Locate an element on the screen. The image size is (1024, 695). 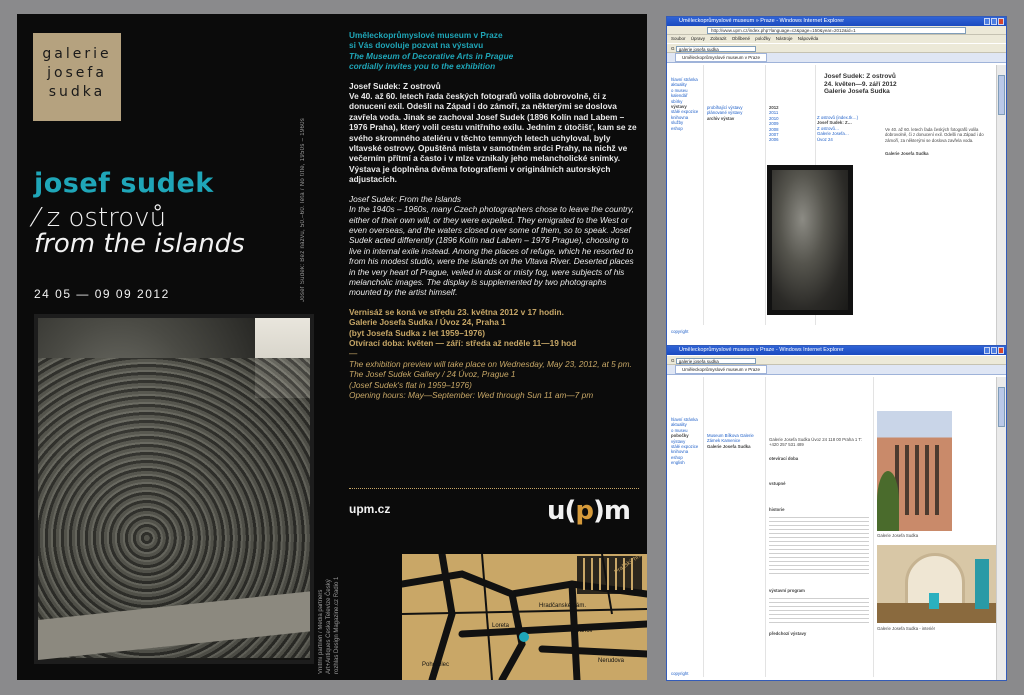
intro-en-1: The Museum of Decorative Arts in Prague is located at coordinates (431, 55).